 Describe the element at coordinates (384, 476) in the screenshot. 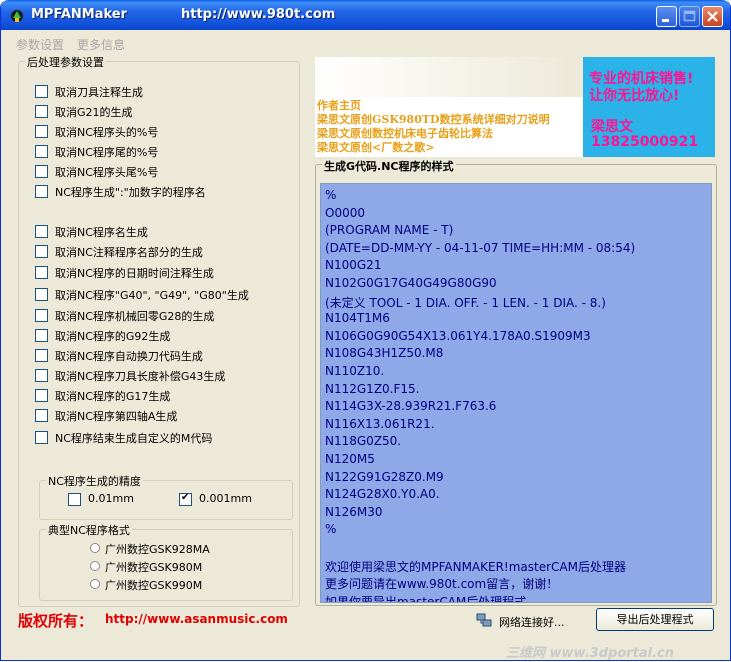

I see `code-line: N122G91G28Z0.M9` at that location.